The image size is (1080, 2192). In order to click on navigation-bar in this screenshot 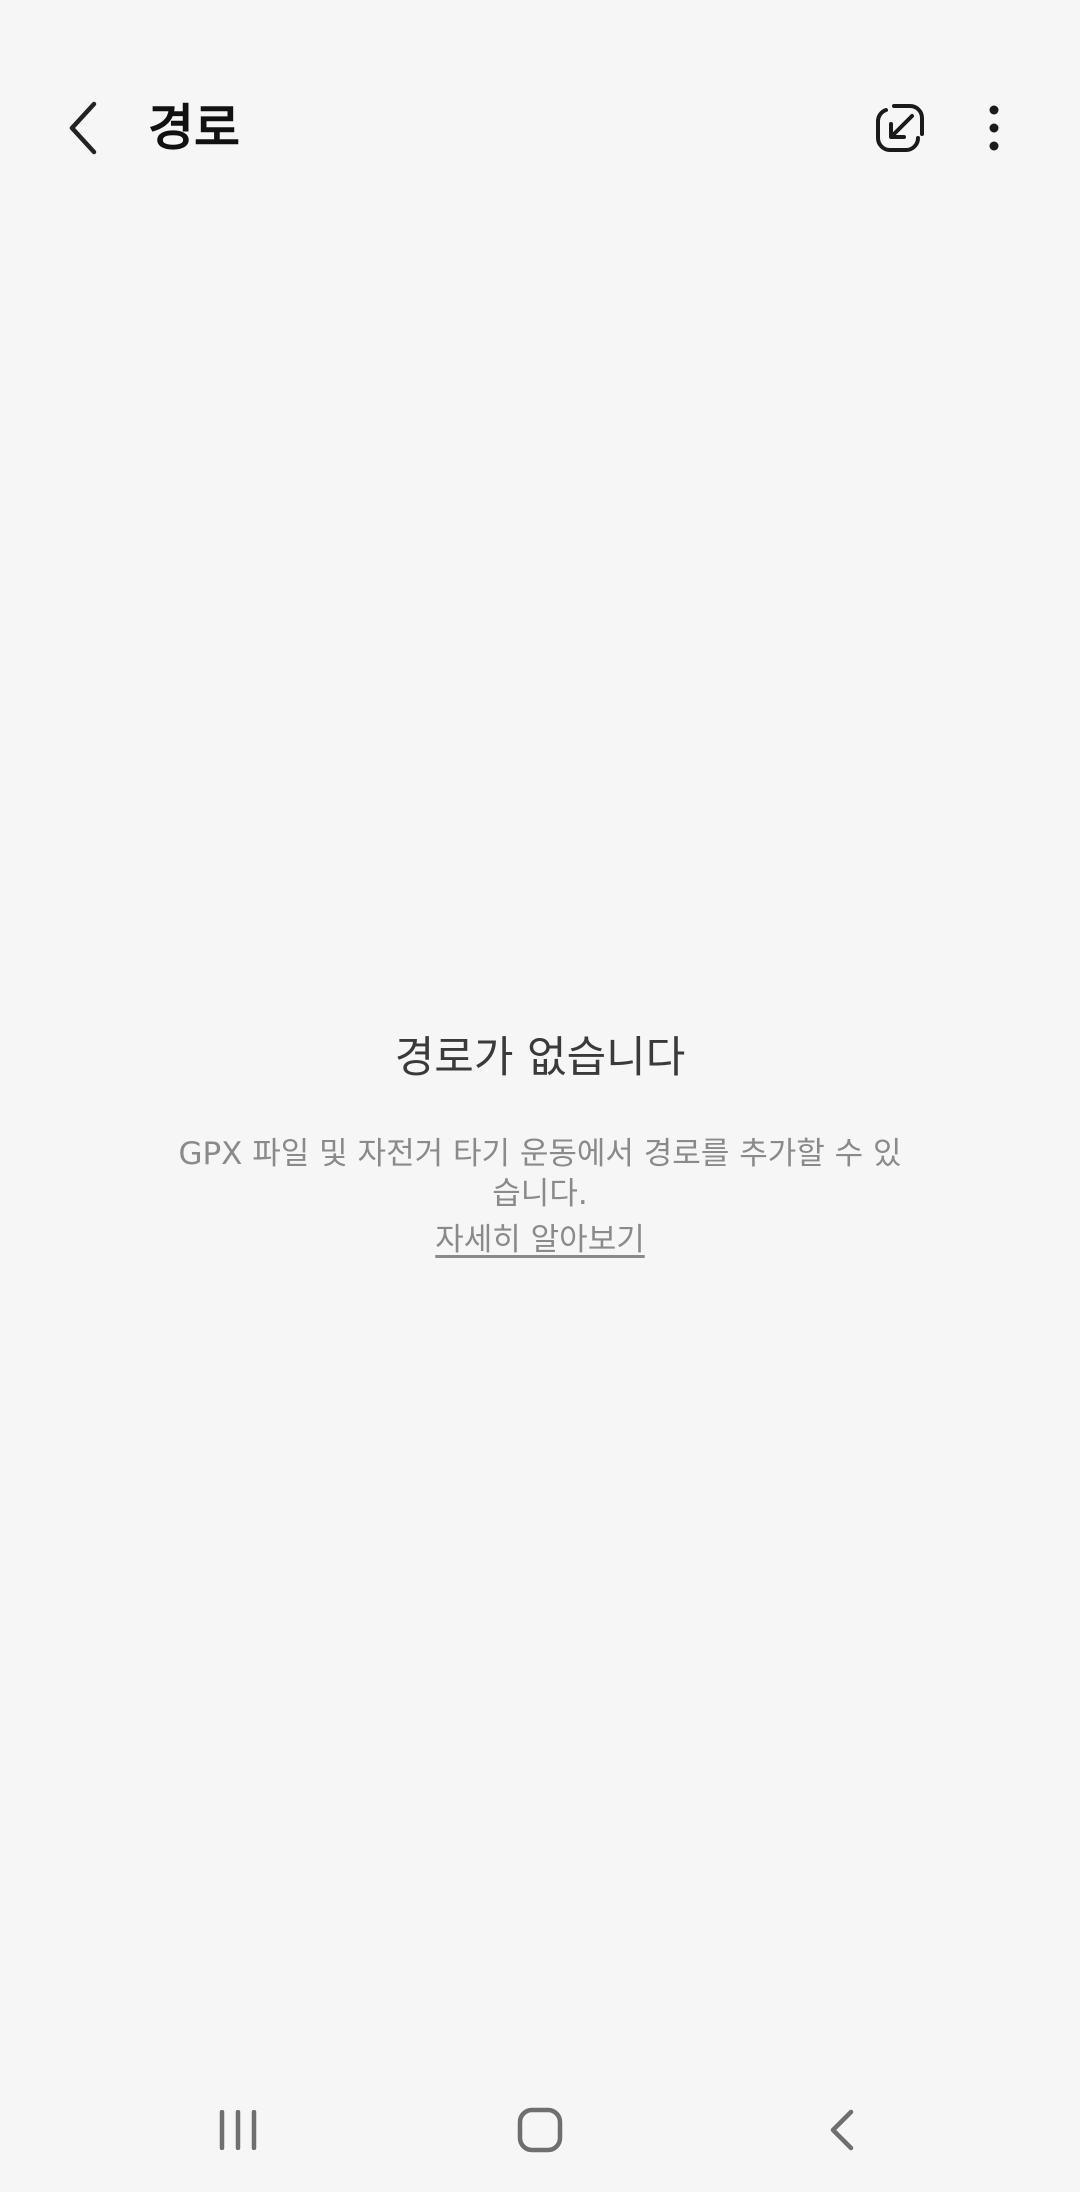, I will do `click(540, 2130)`.